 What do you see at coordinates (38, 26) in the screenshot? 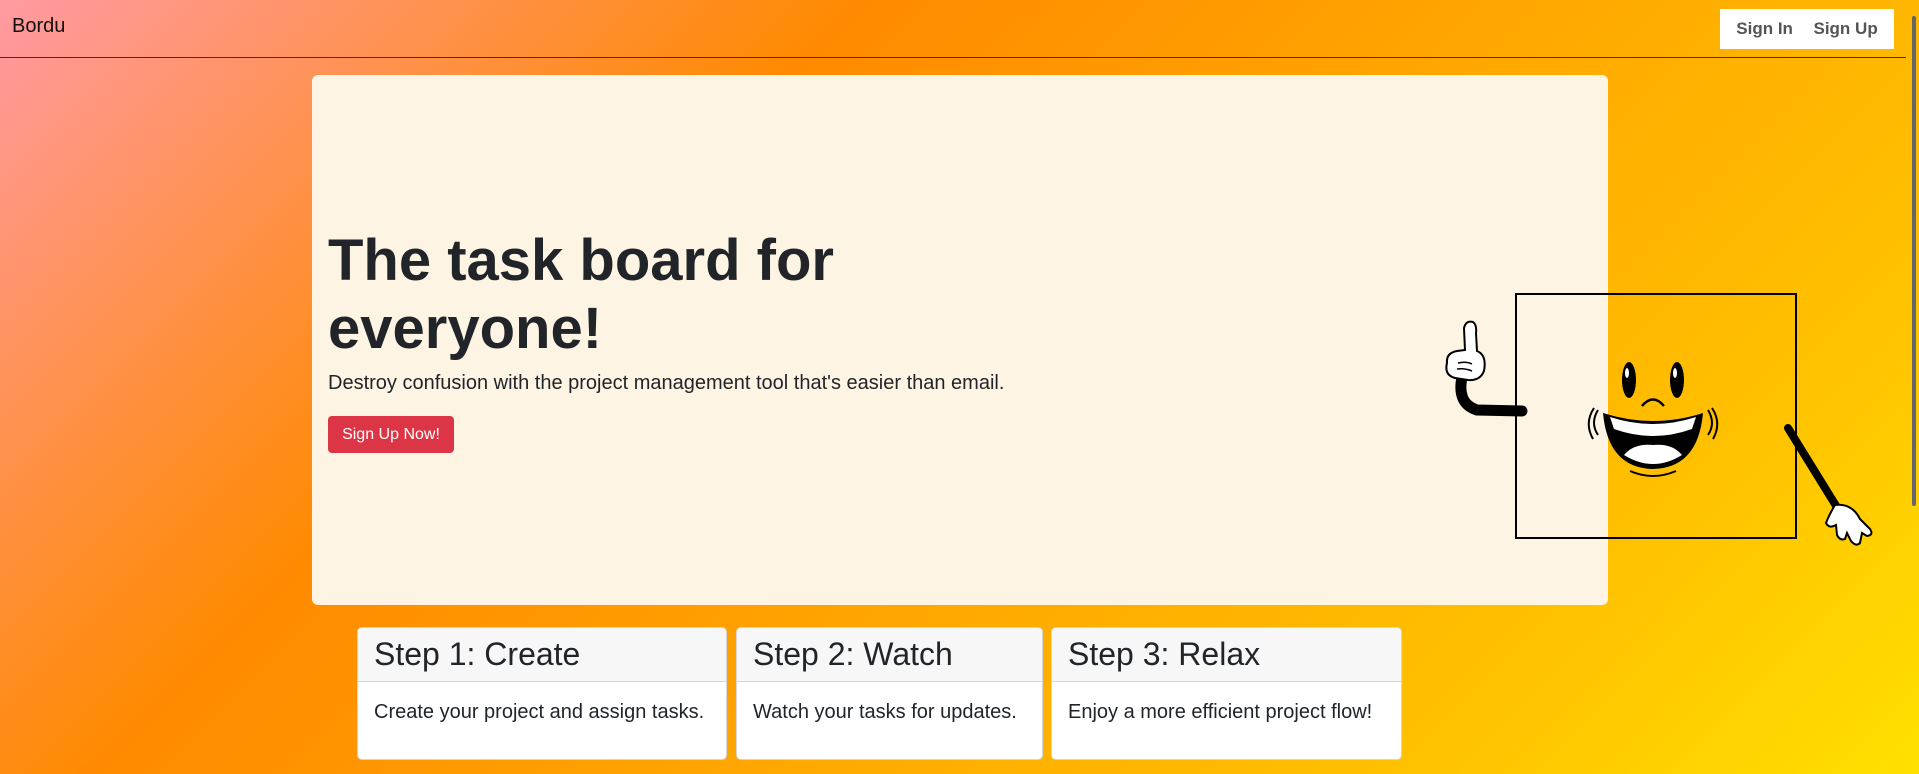
I see `brand-link: Bordu` at bounding box center [38, 26].